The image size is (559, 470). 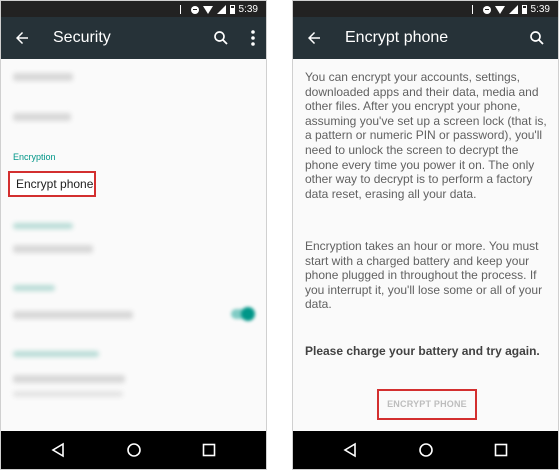 What do you see at coordinates (52, 184) in the screenshot?
I see `encrypt-phone-item: Encrypt phone` at bounding box center [52, 184].